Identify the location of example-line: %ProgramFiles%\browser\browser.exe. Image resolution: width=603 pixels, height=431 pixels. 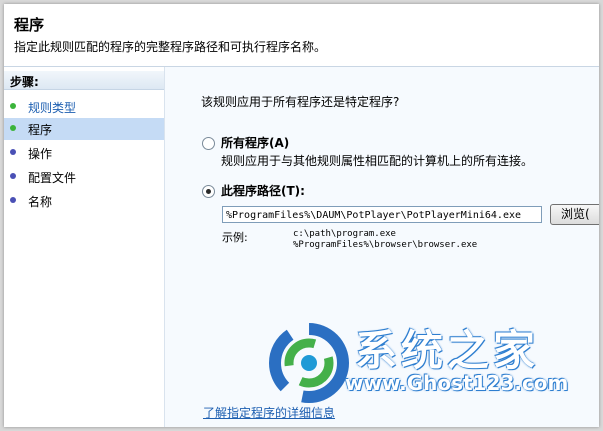
(385, 245).